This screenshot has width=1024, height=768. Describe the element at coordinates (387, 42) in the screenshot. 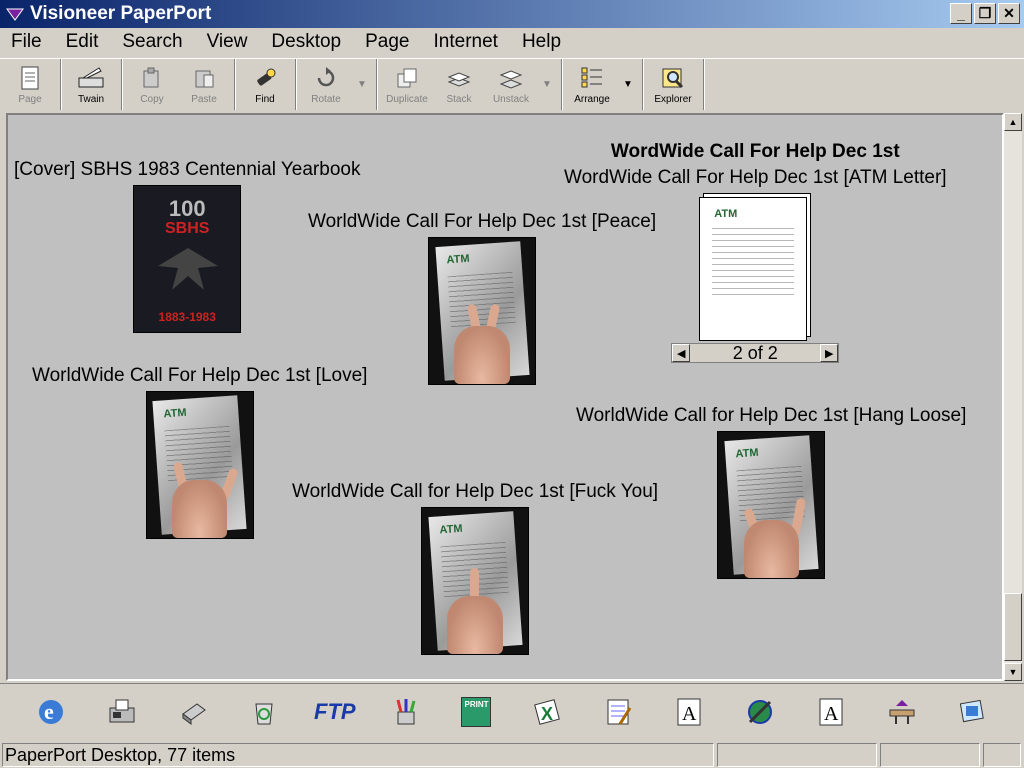

I see `menu-page: Page` at that location.